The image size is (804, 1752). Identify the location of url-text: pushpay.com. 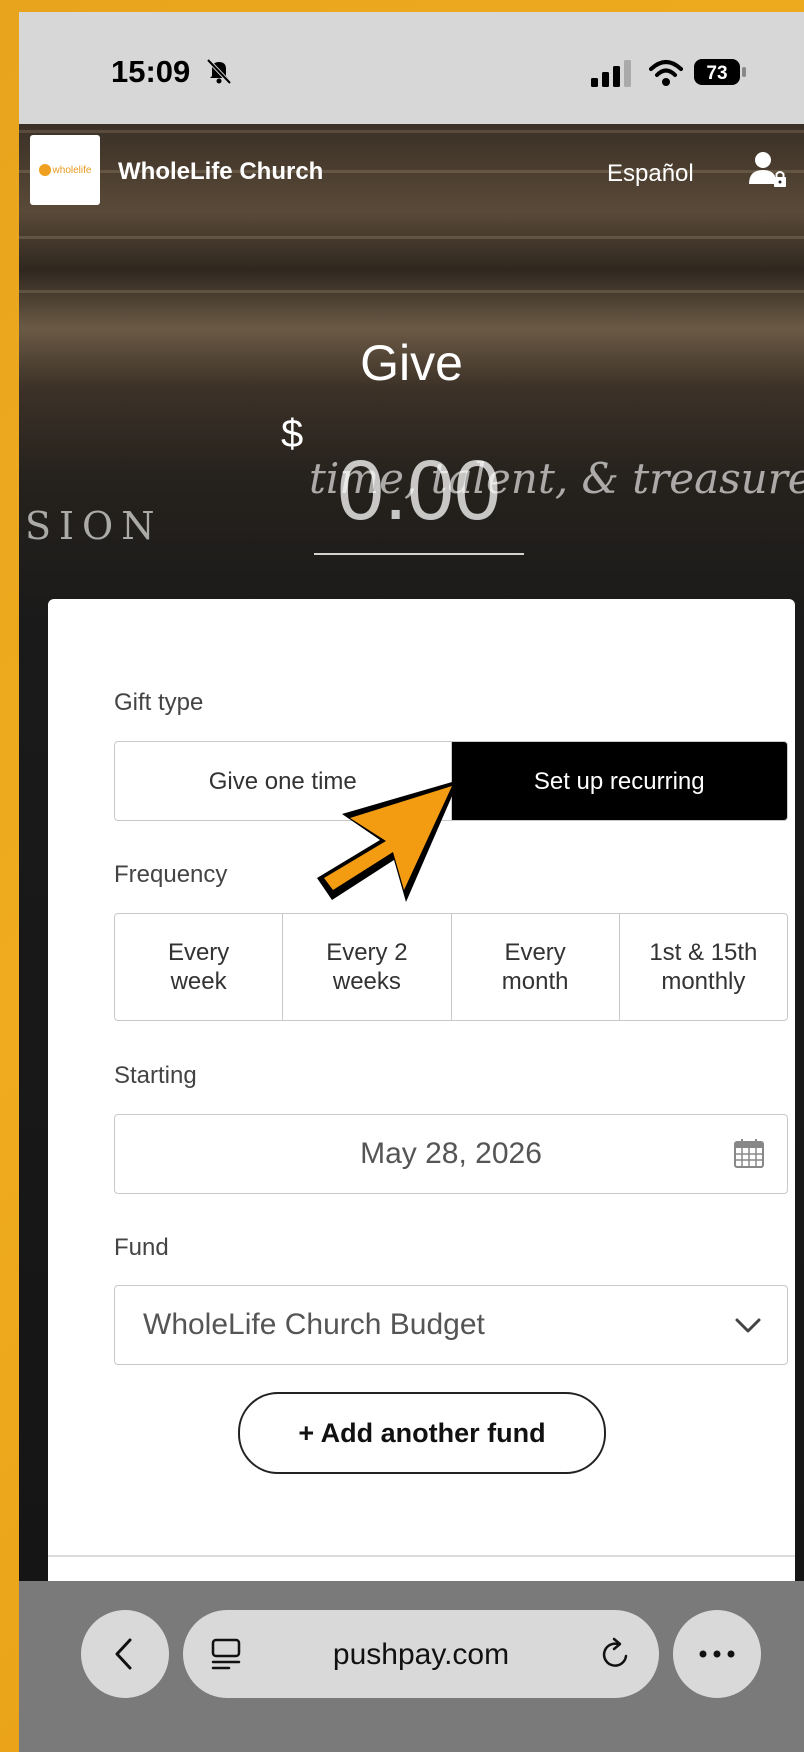
(421, 1654).